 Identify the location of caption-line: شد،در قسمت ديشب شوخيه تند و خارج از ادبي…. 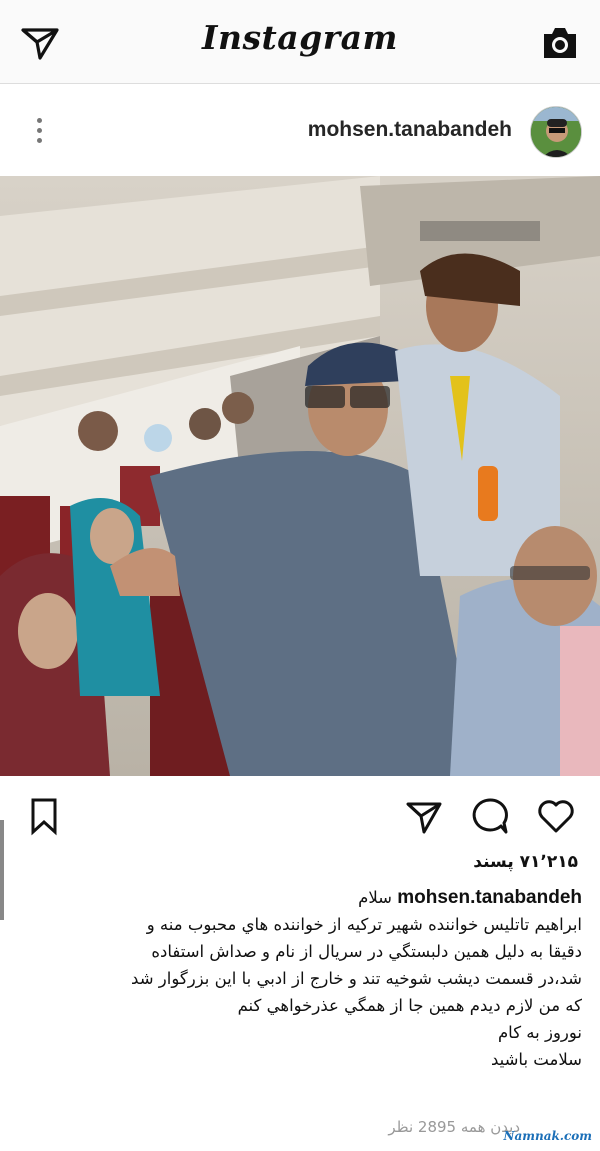
(356, 978).